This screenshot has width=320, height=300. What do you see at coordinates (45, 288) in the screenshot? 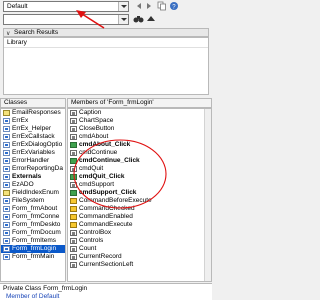
I see `status-line-1: Private Class Form_frmLogin` at bounding box center [45, 288].